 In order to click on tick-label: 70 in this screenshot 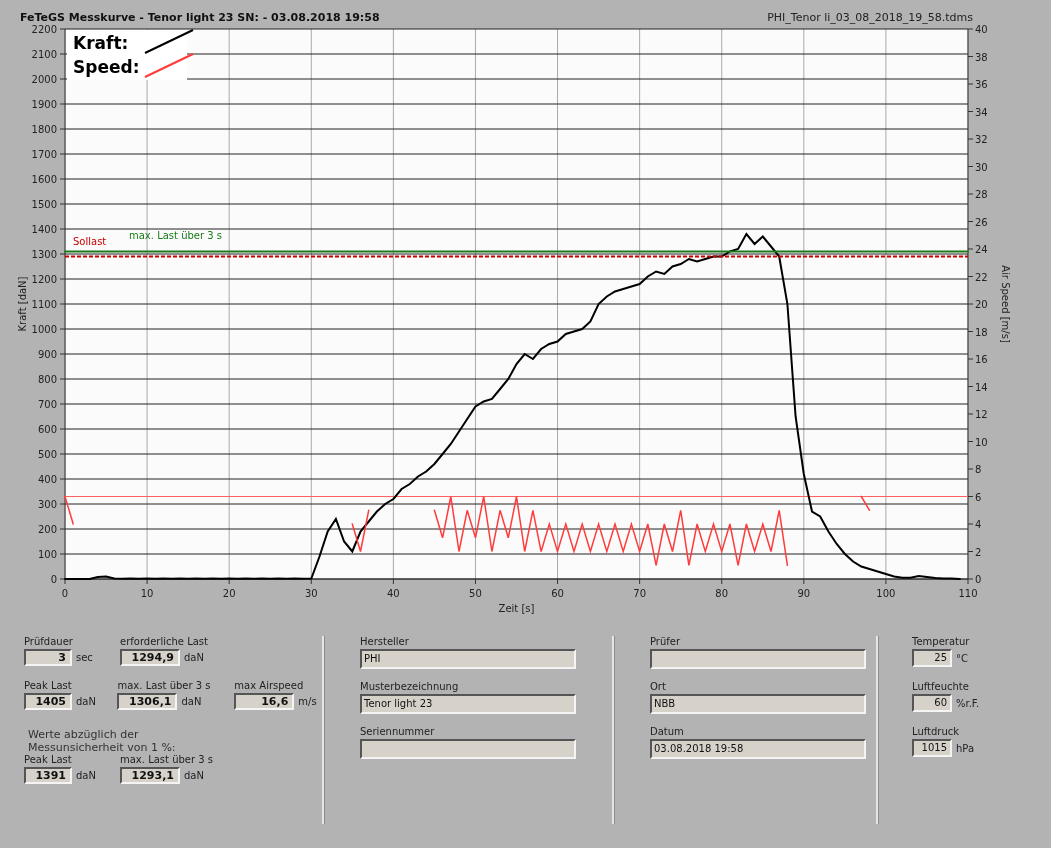, I will do `click(639, 593)`.